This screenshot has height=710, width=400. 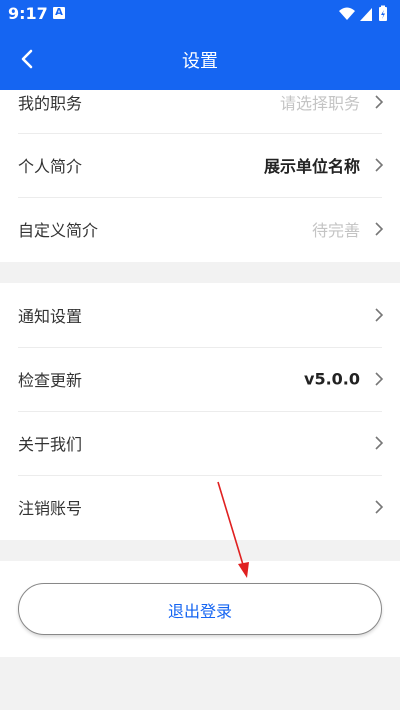 I want to click on wifi-icon, so click(x=347, y=13).